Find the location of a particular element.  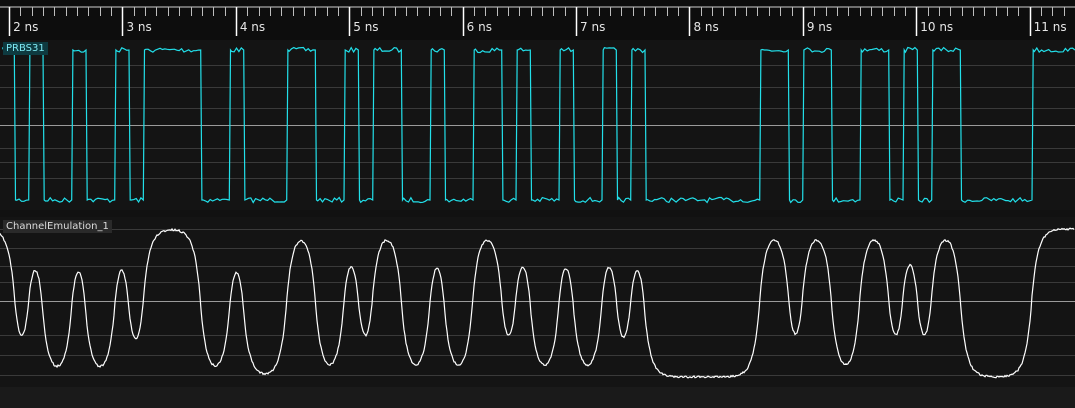

ruler-tick-label: 9 ns is located at coordinates (819, 27).